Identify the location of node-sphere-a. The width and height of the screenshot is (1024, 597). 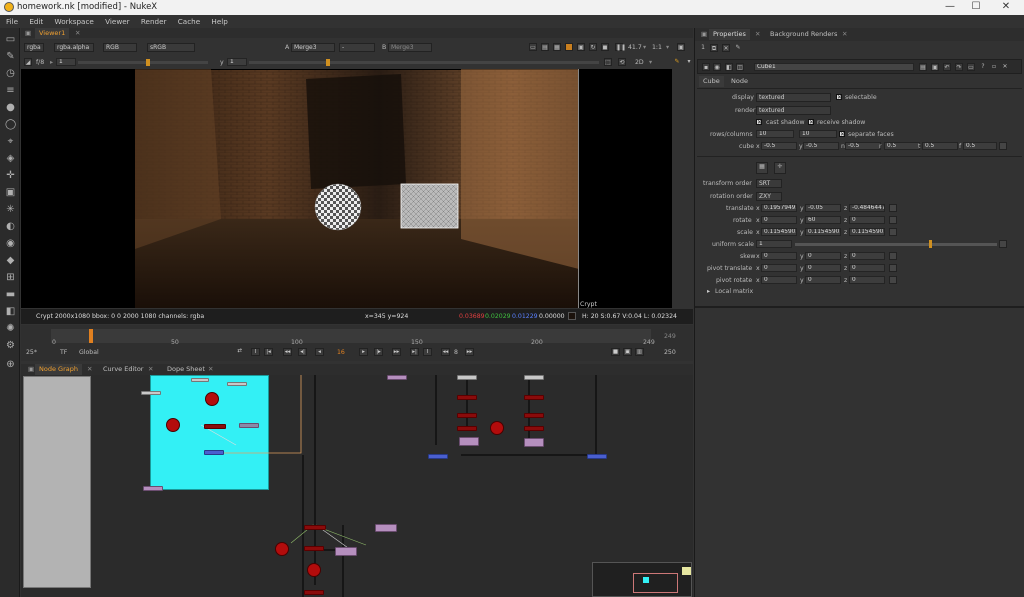
(212, 399).